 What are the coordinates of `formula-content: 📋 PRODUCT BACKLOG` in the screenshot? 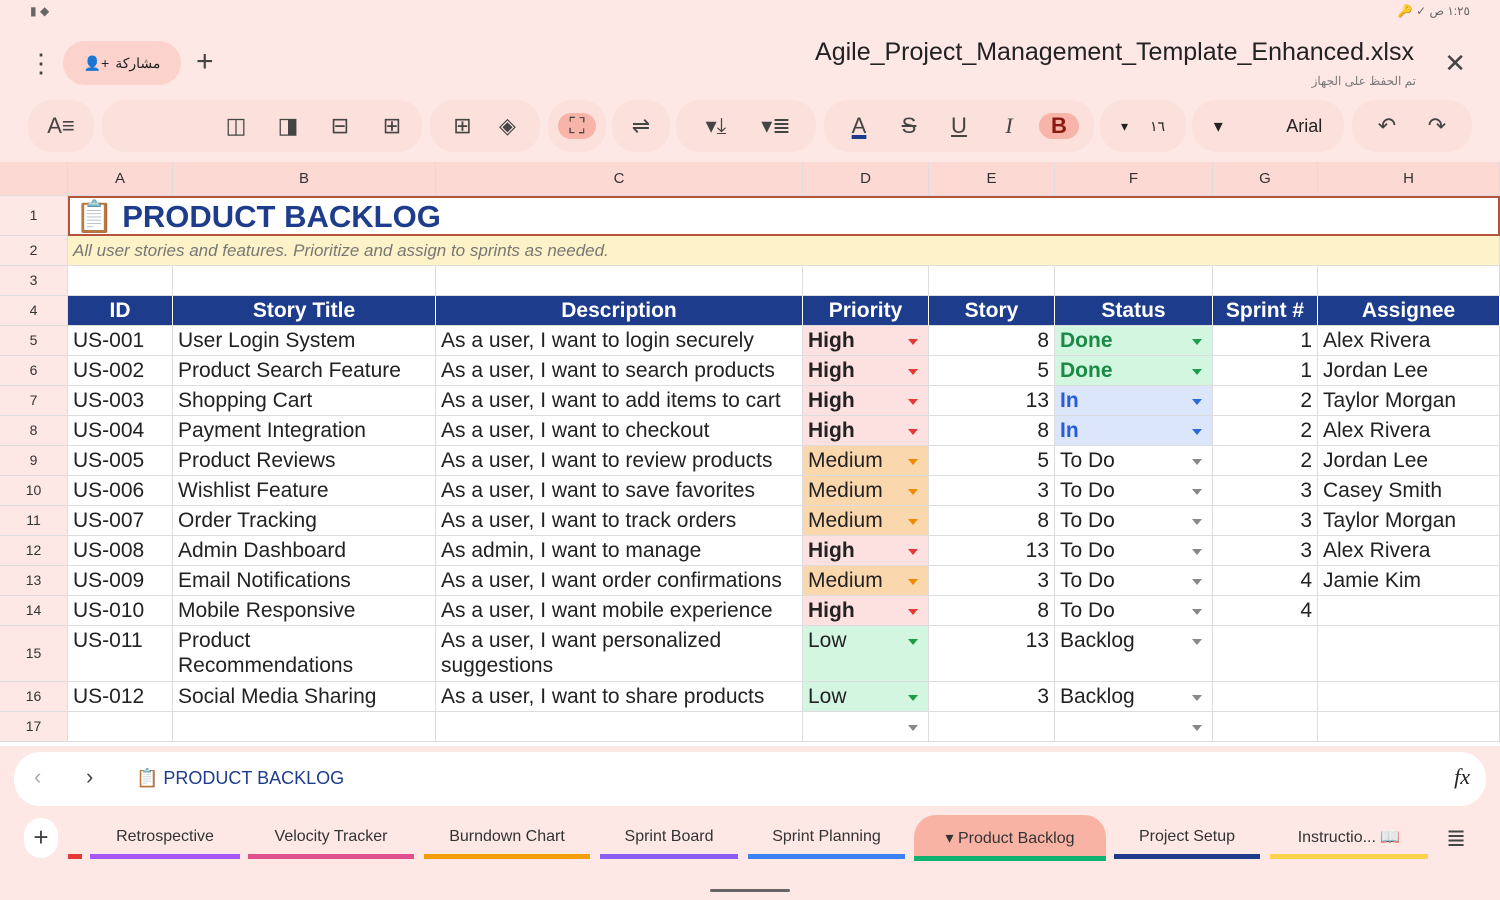 It's located at (240, 778).